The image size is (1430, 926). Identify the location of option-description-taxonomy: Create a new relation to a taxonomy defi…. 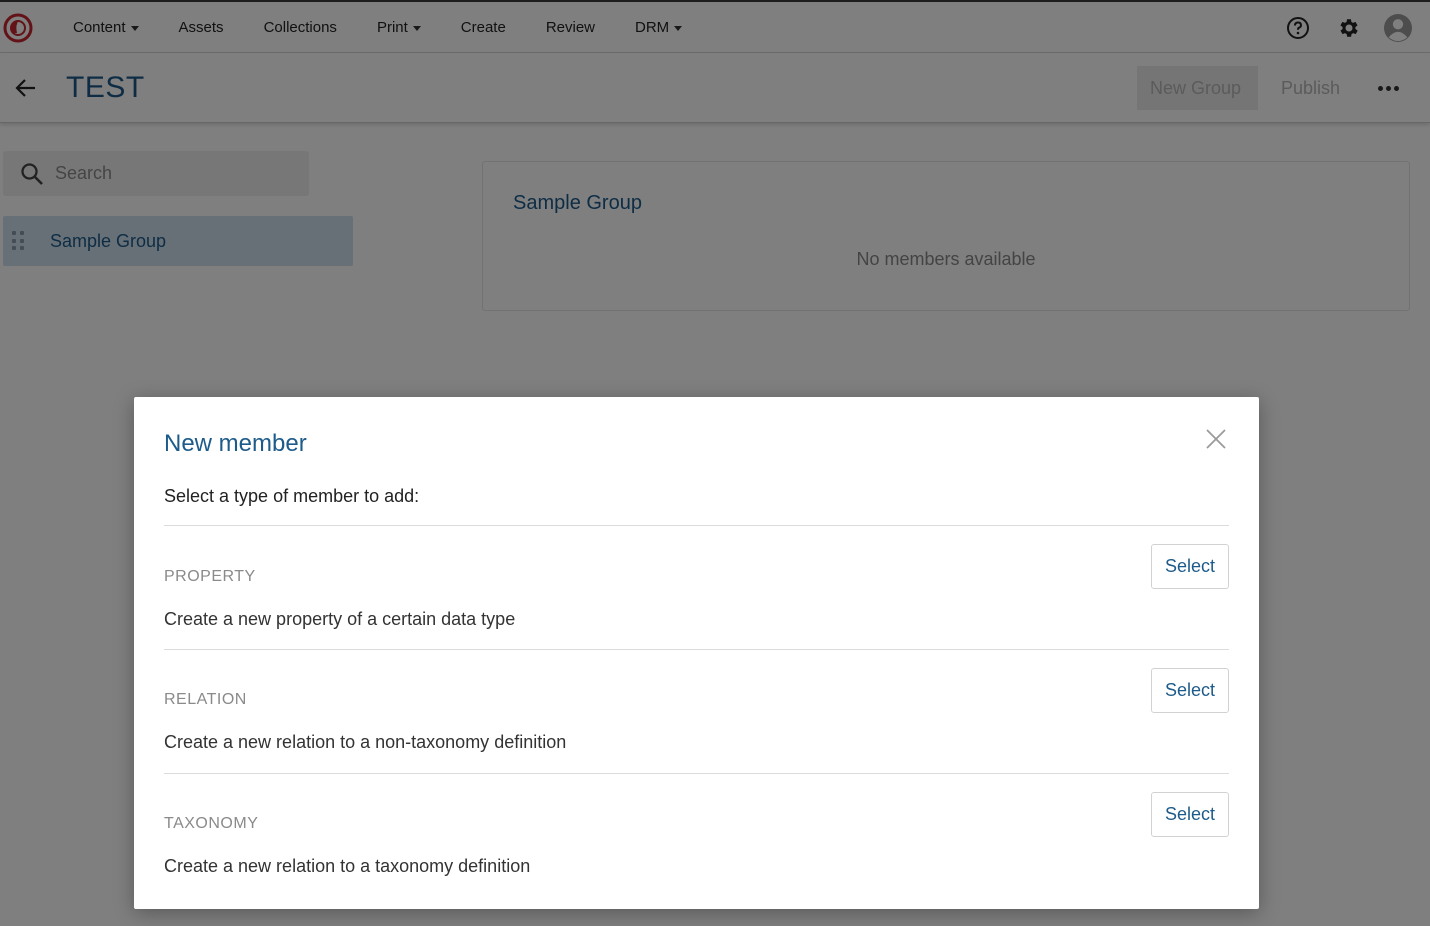
(347, 866).